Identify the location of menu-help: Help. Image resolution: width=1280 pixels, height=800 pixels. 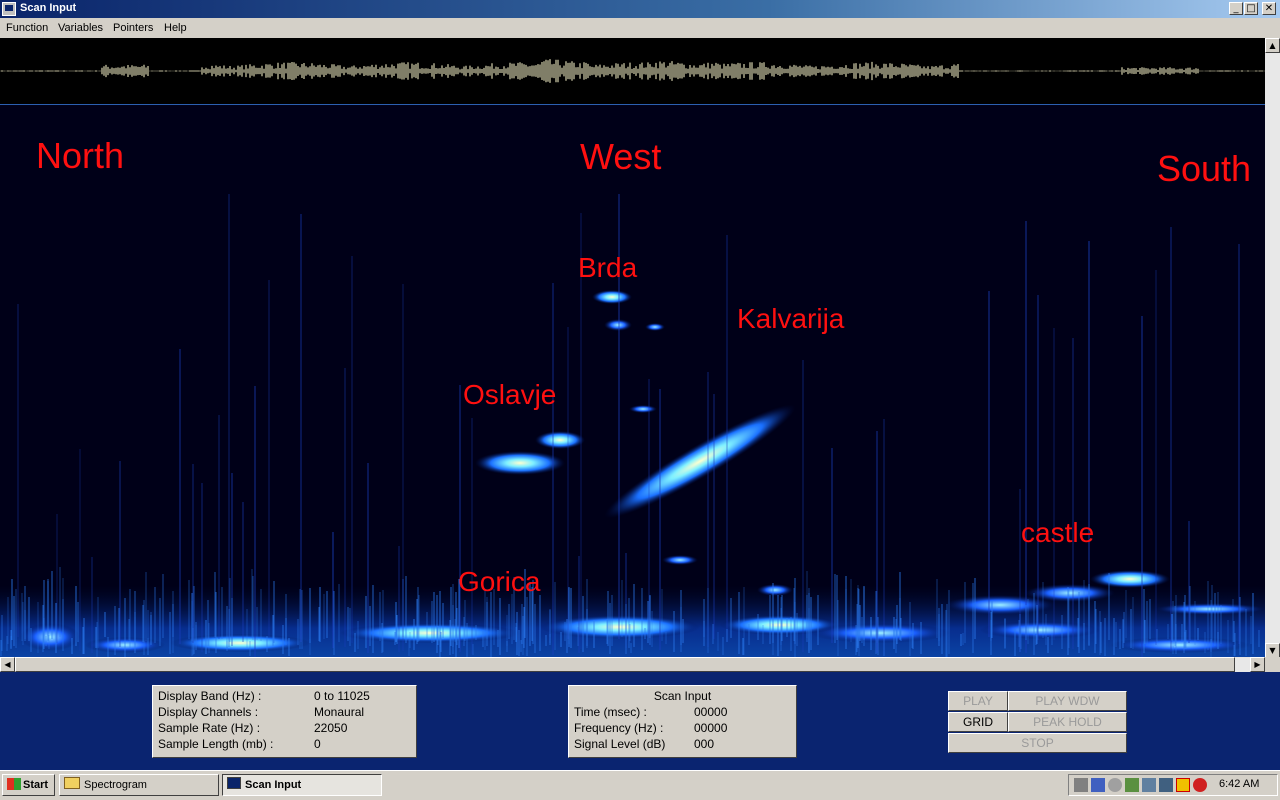
(175, 28).